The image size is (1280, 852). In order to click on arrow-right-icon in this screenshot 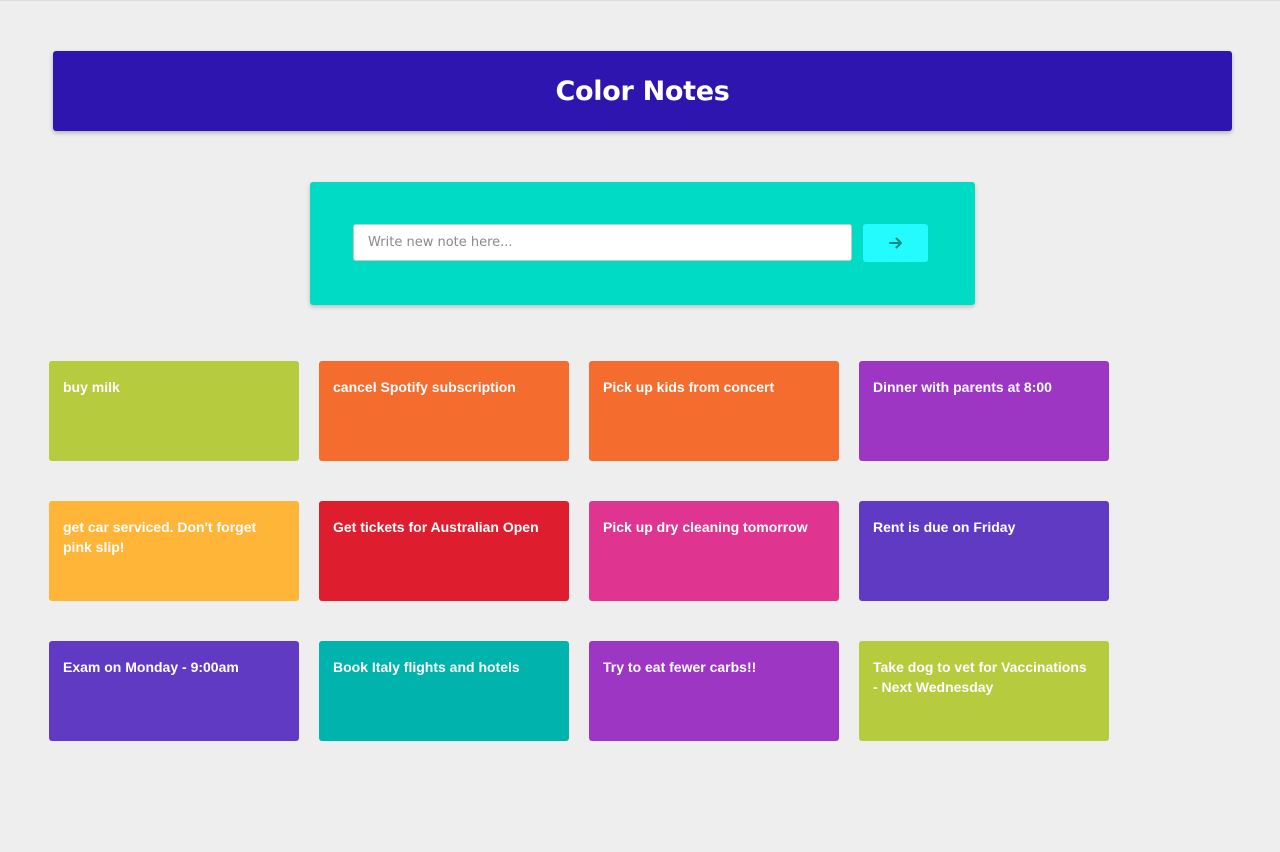, I will do `click(895, 243)`.